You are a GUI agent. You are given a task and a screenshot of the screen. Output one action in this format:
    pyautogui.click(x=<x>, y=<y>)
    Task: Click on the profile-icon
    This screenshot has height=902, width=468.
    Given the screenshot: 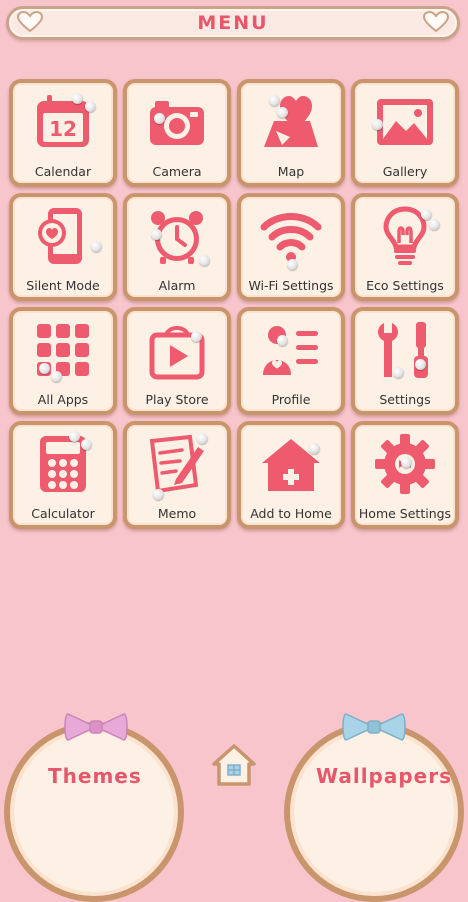 What is the action you would take?
    pyautogui.click(x=290, y=350)
    